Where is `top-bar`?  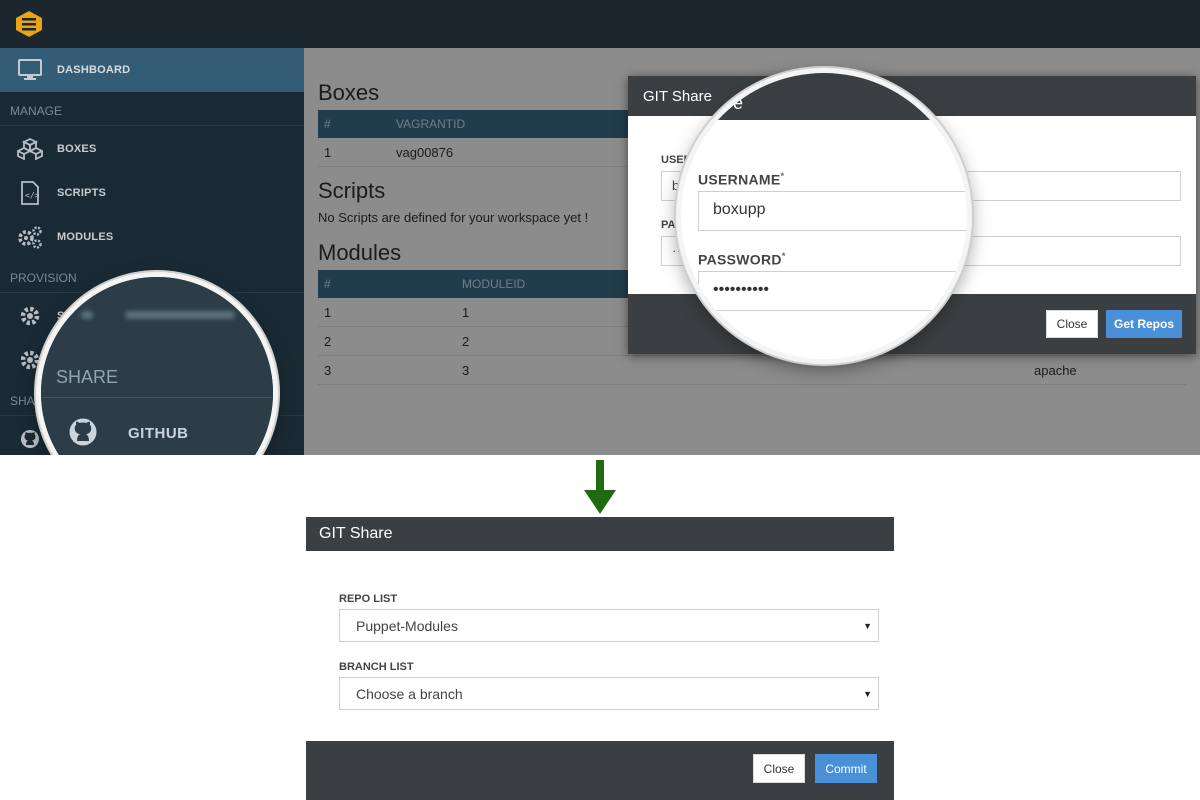 top-bar is located at coordinates (600, 24).